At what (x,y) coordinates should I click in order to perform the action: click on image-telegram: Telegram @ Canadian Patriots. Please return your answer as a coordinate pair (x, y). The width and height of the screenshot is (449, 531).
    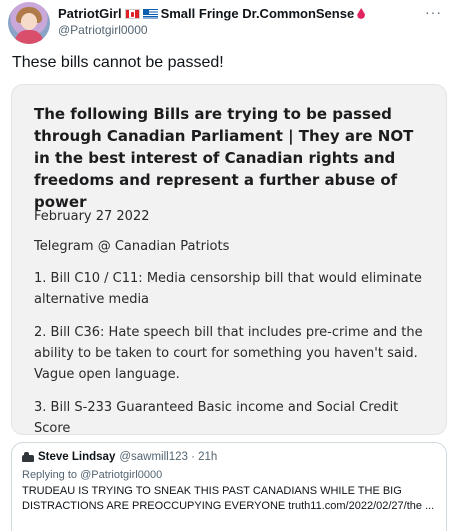
    Looking at the image, I should click on (132, 246).